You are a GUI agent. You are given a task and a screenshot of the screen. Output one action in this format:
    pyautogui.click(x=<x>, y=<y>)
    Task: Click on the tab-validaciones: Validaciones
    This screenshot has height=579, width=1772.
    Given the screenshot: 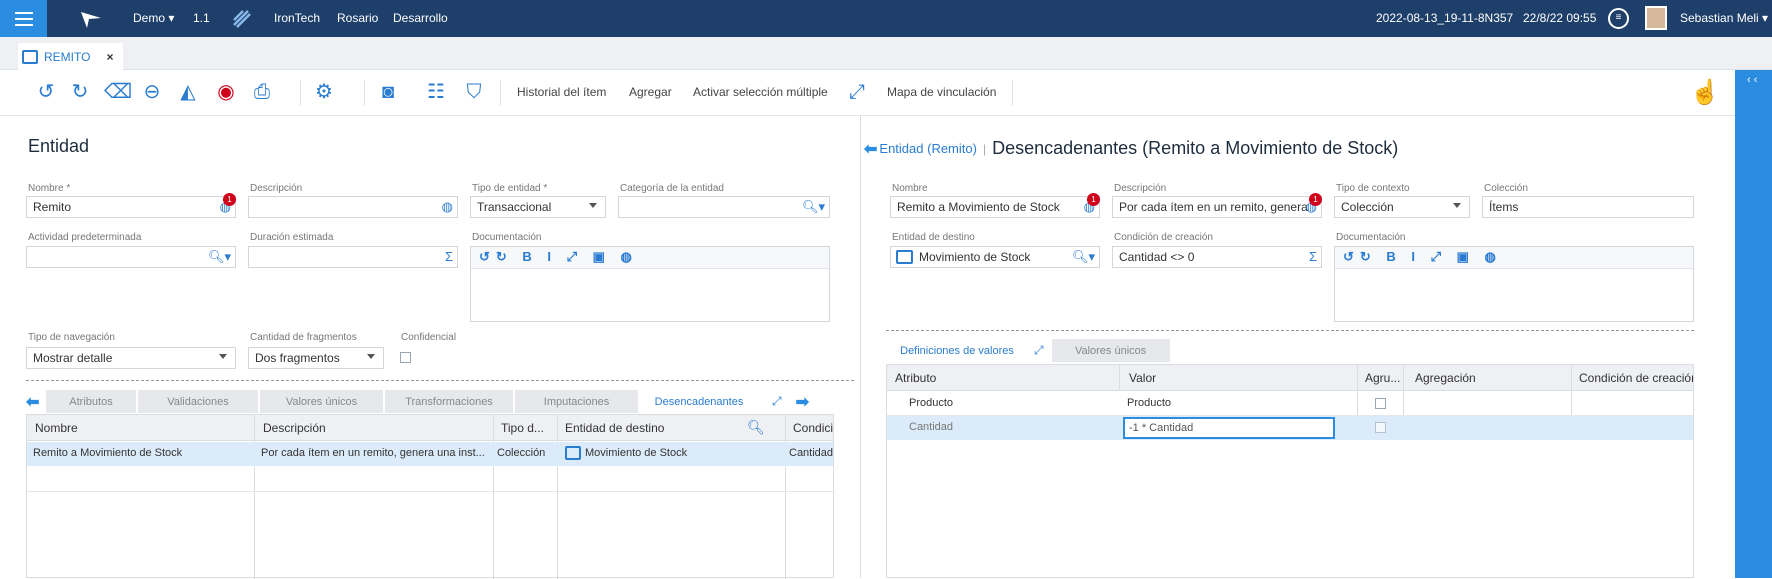 What is the action you would take?
    pyautogui.click(x=199, y=401)
    